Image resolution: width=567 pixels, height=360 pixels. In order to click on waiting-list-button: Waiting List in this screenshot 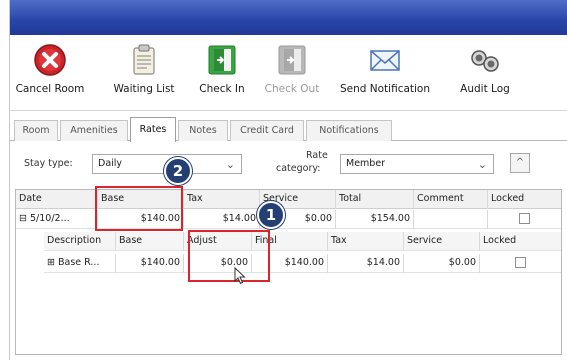, I will do `click(144, 69)`.